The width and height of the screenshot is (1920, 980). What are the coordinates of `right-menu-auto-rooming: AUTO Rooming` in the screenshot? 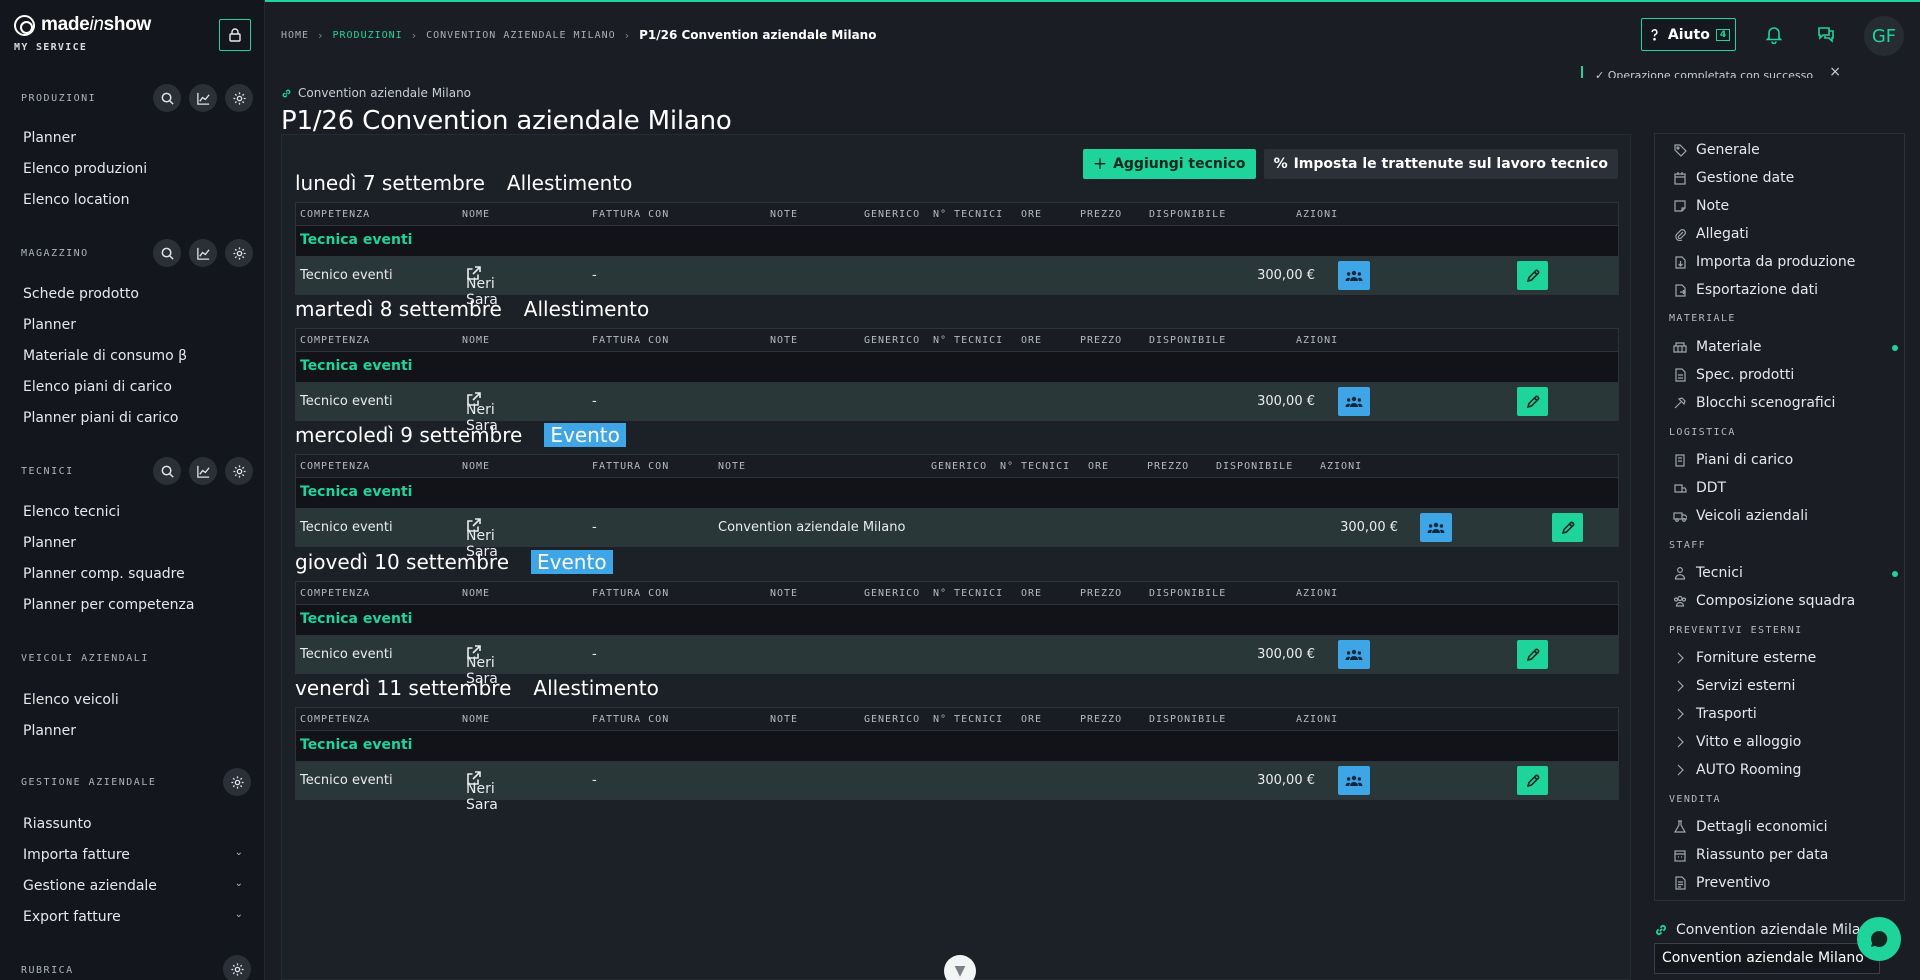 It's located at (1785, 770).